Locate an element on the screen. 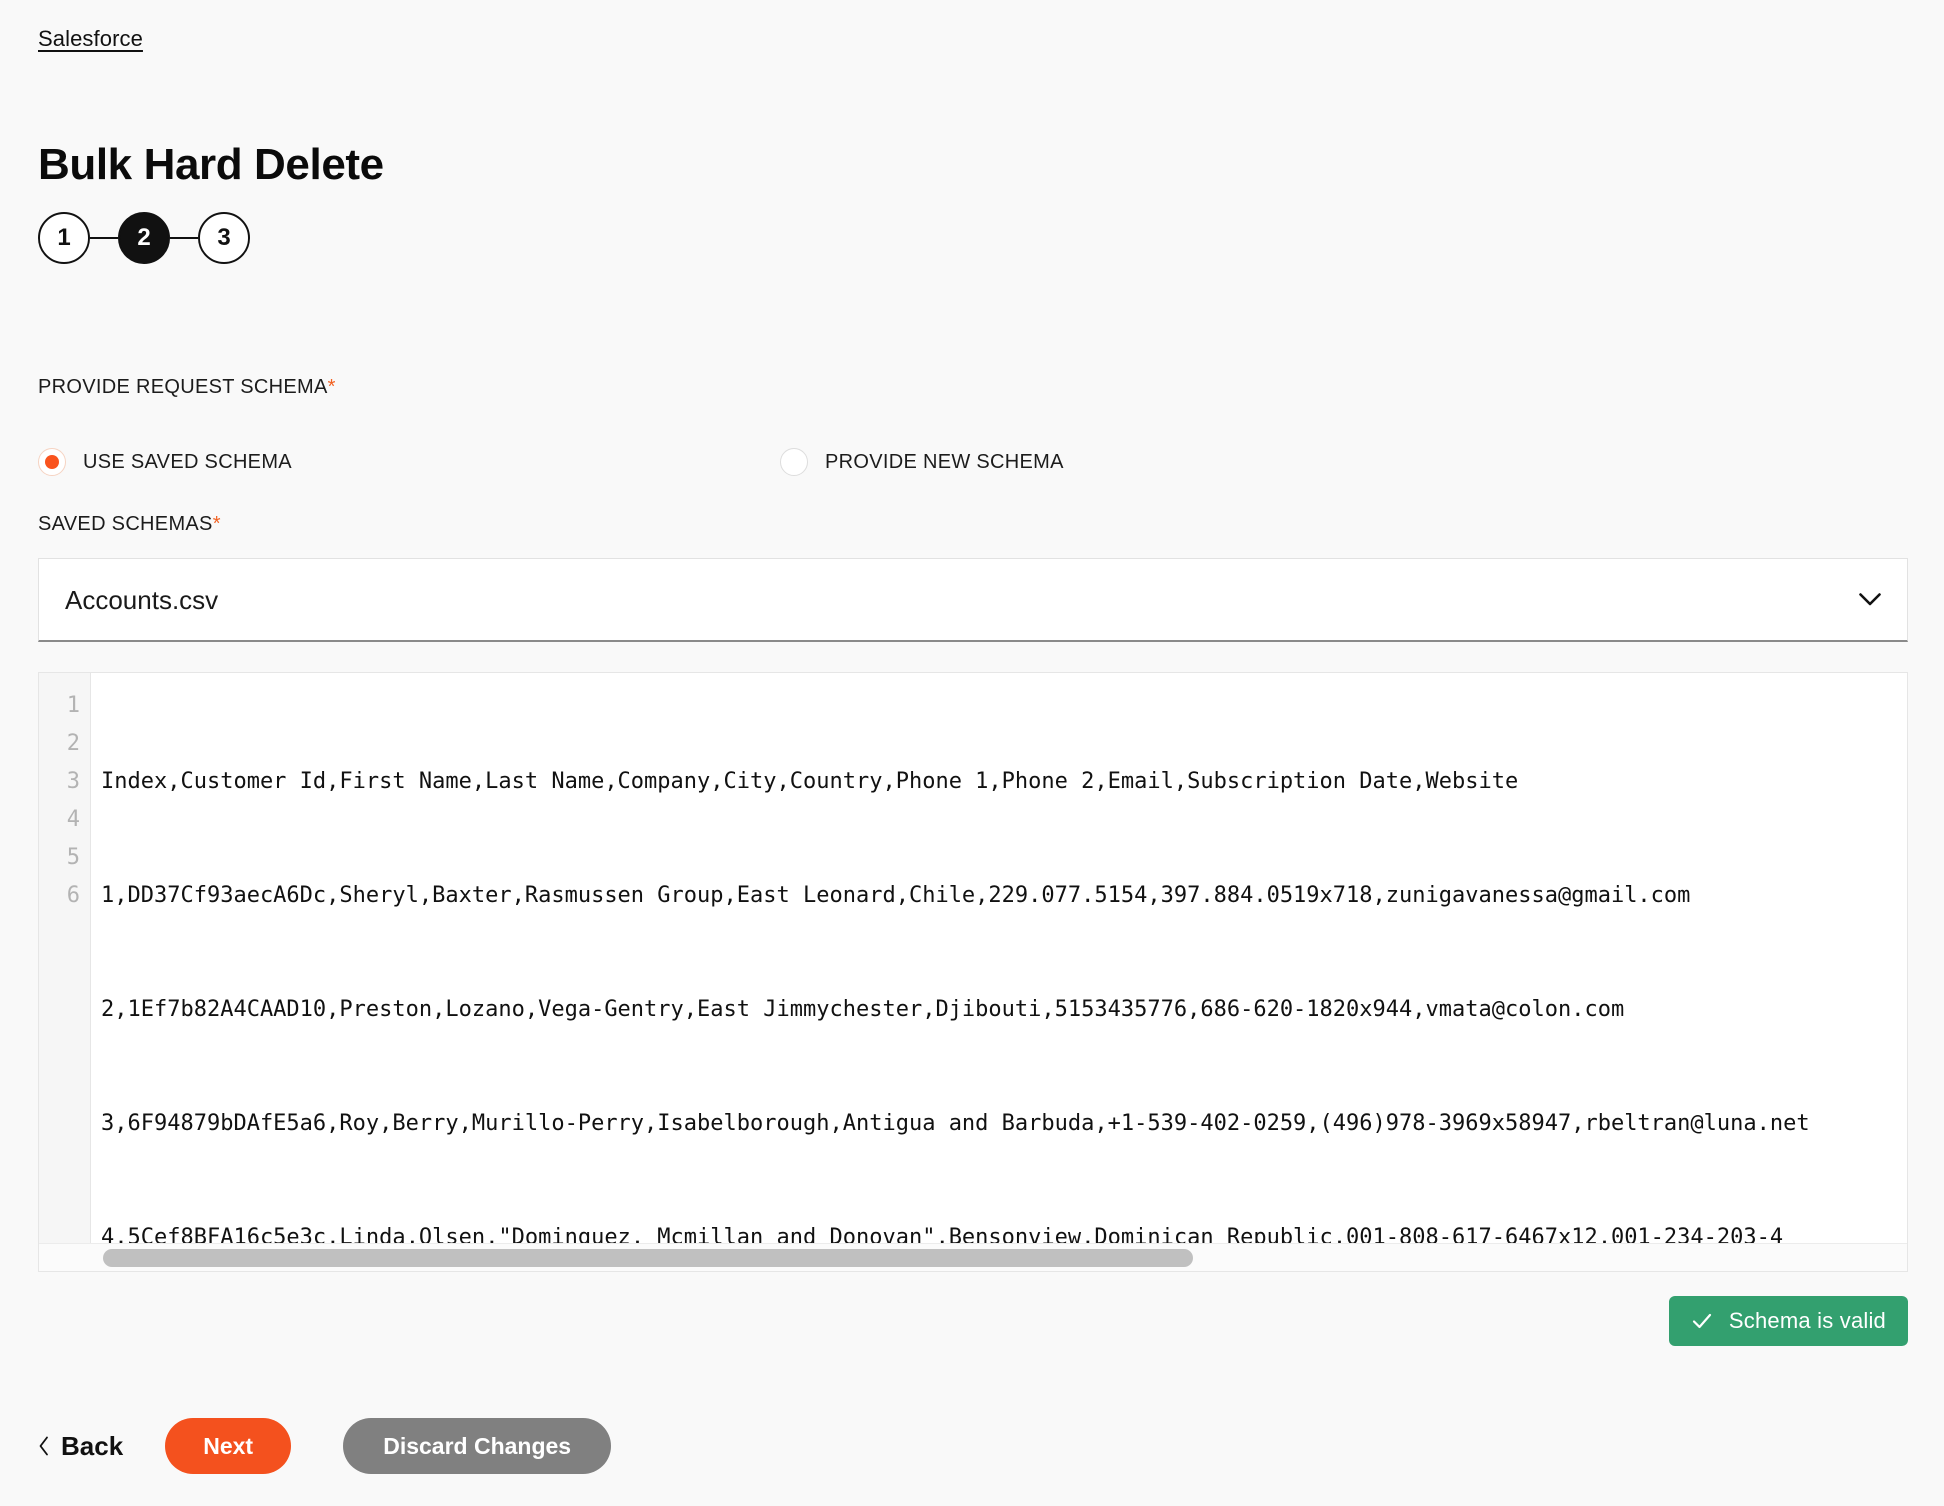 The image size is (1944, 1506). radio-dot is located at coordinates (52, 462).